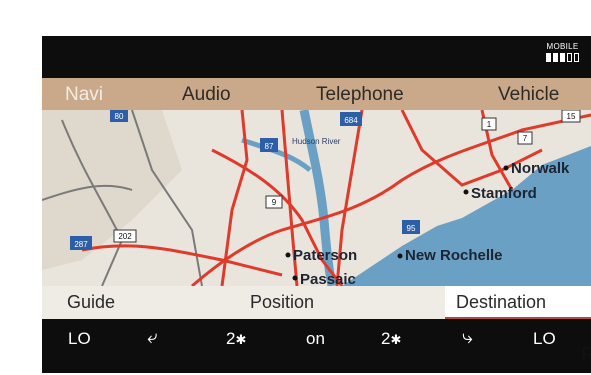 This screenshot has width=591, height=375. Describe the element at coordinates (454, 255) in the screenshot. I see `city-label-new-rochelle: New Rochelle` at that location.